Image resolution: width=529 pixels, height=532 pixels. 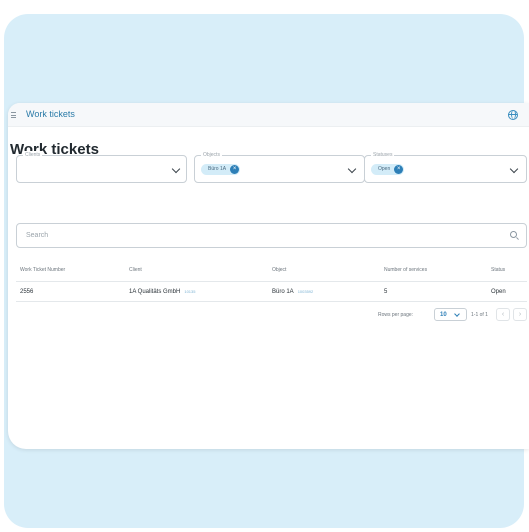 What do you see at coordinates (503, 314) in the screenshot?
I see `previous-page-button: ‹` at bounding box center [503, 314].